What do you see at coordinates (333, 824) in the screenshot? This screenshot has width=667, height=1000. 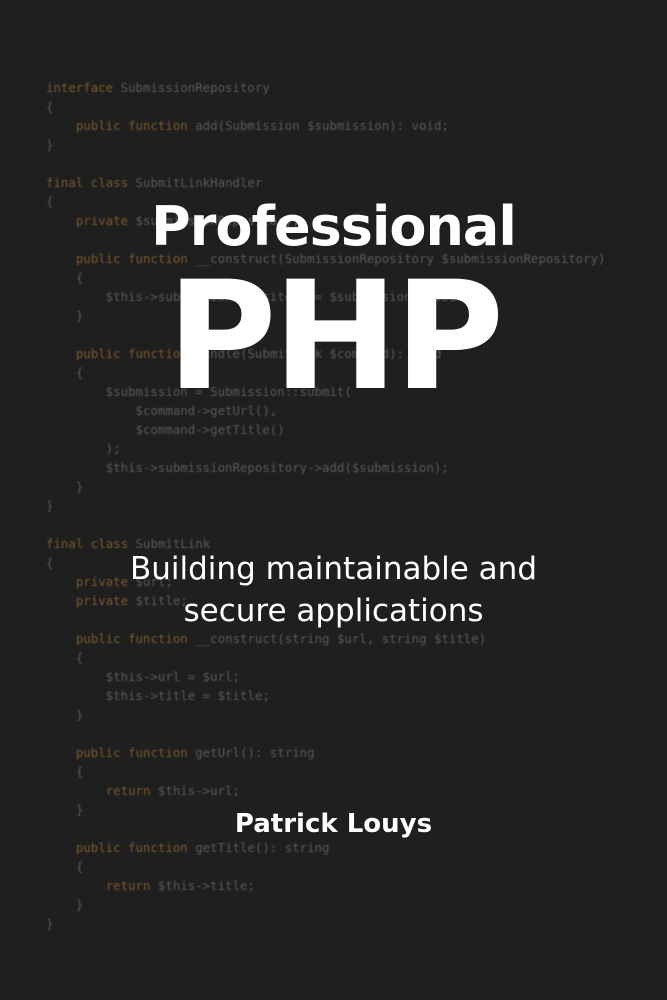 I see `author-name: Patrick Louys` at bounding box center [333, 824].